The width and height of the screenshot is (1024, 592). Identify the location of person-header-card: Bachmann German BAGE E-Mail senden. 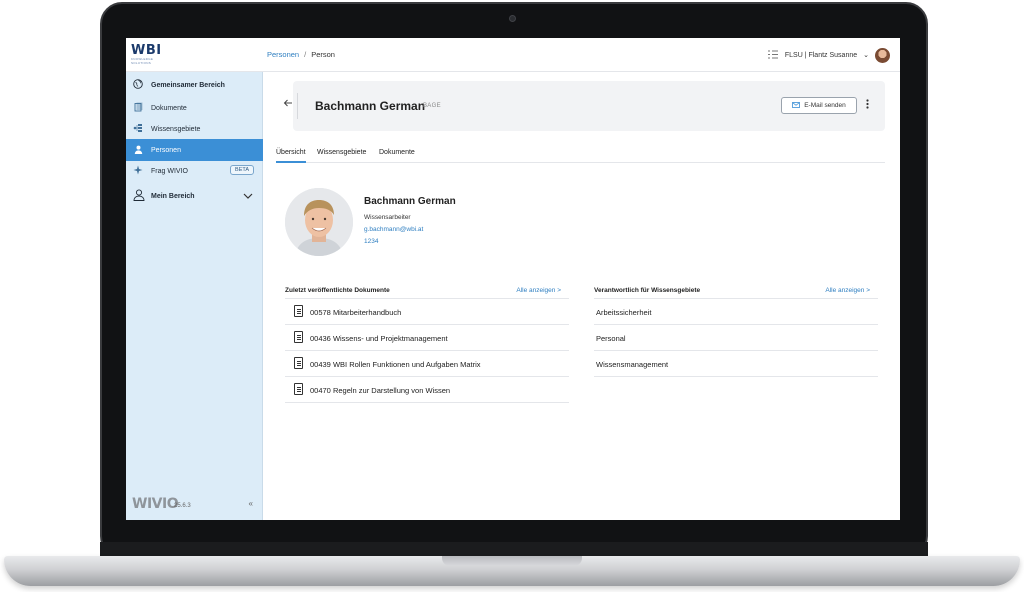
(584, 106).